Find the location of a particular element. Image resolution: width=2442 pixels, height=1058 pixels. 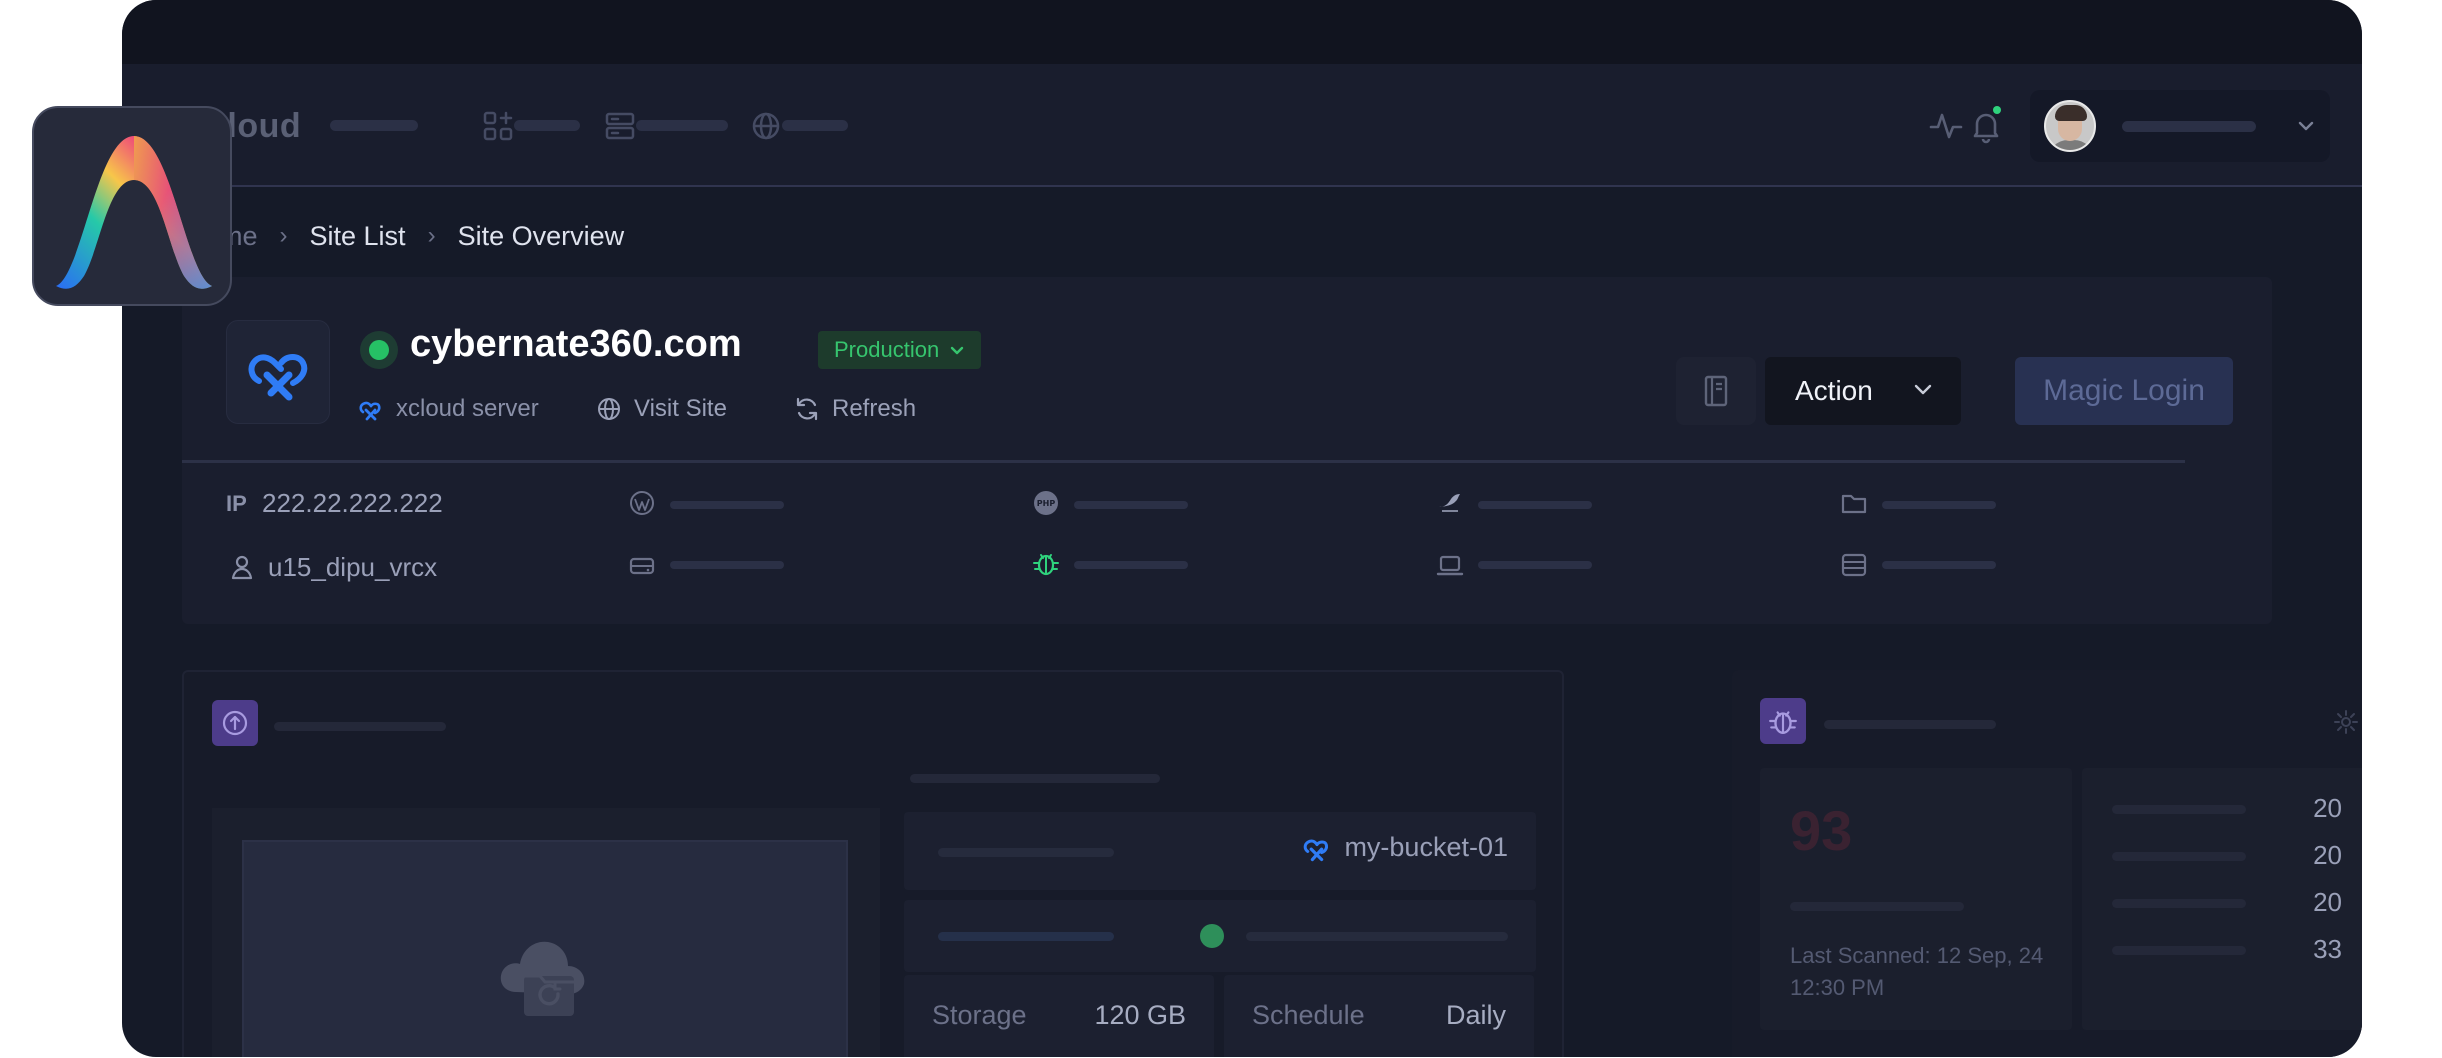

user-name-placeholder is located at coordinates (2189, 126).